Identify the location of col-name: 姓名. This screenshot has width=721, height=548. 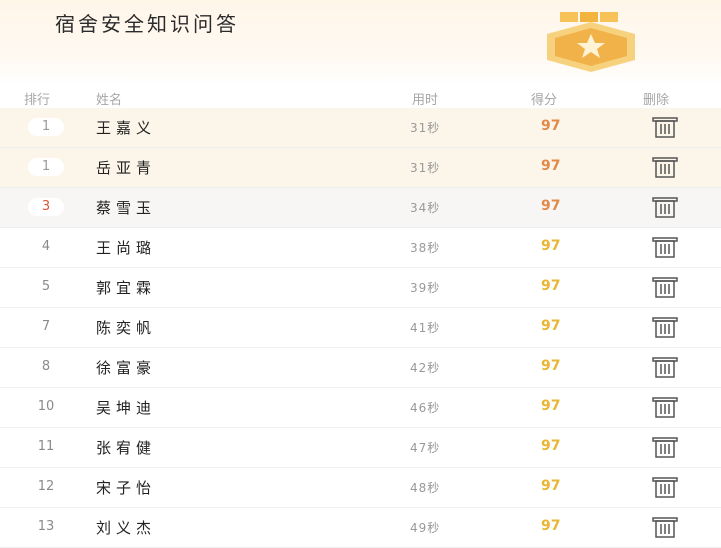
(109, 100).